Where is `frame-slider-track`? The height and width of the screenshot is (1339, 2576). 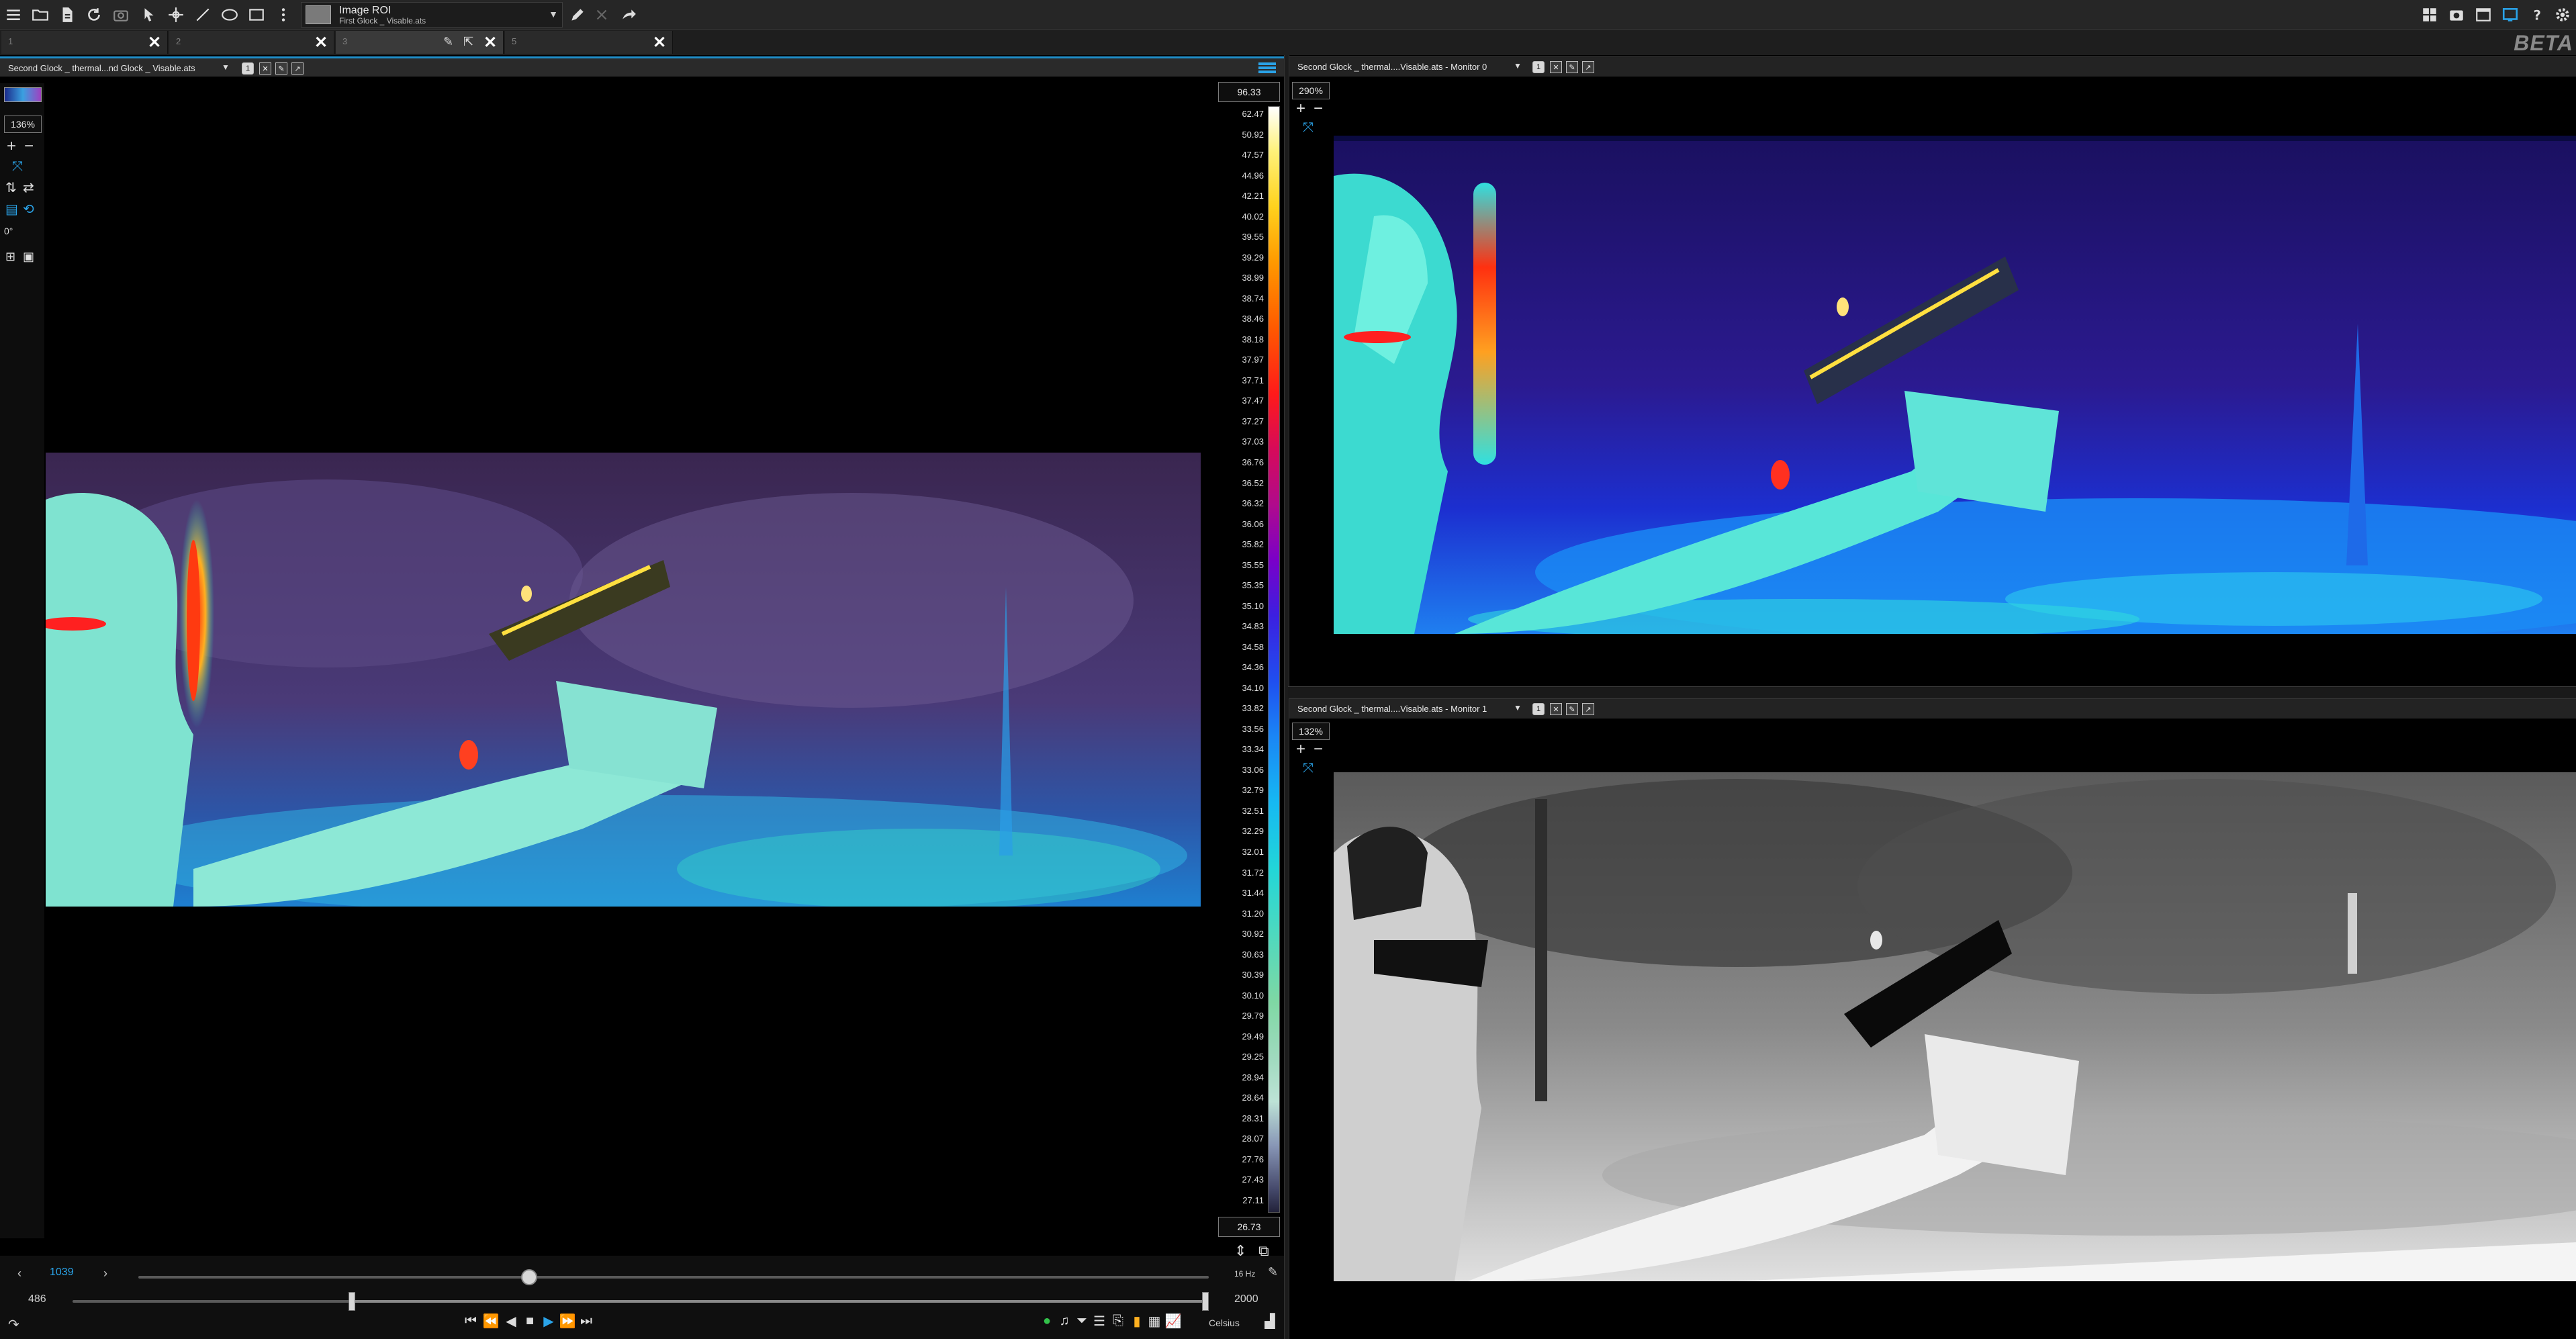
frame-slider-track is located at coordinates (673, 1277).